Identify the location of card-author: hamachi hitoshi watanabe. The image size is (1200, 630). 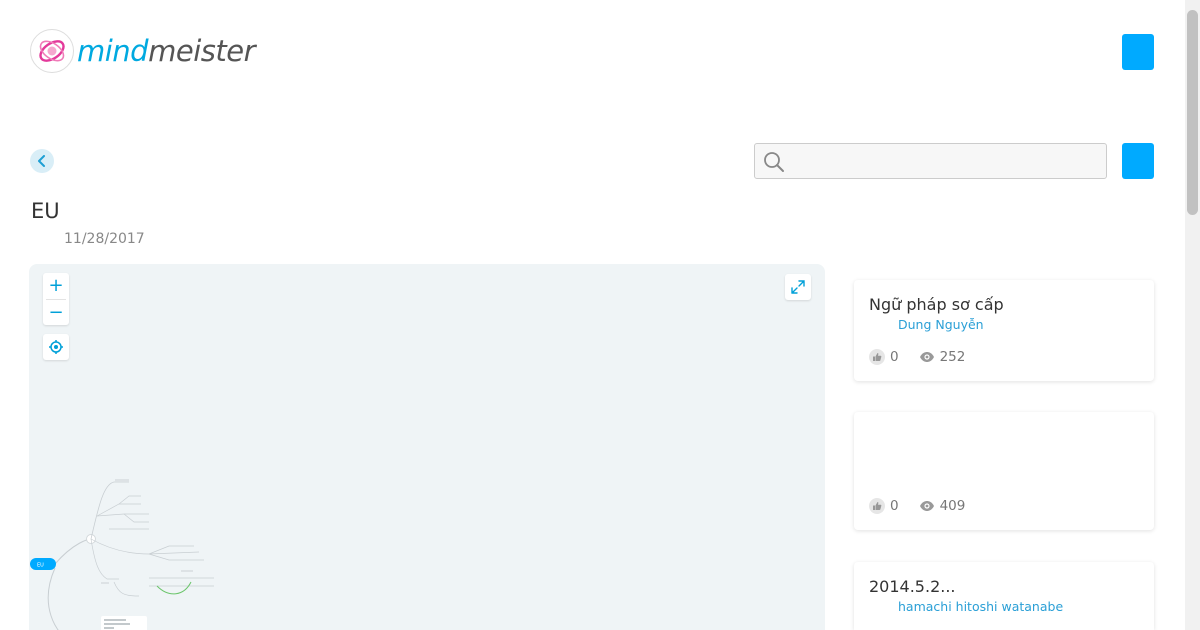
(980, 606).